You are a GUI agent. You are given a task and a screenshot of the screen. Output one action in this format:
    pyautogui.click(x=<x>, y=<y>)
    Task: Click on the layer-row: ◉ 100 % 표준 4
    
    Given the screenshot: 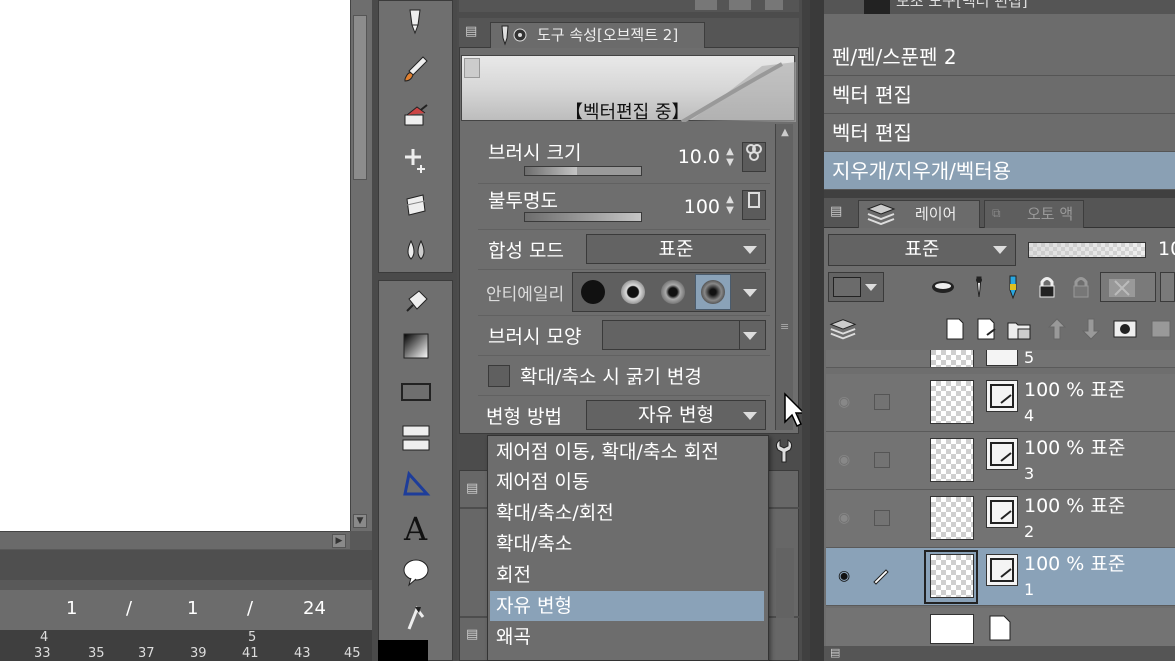 What is the action you would take?
    pyautogui.click(x=1000, y=403)
    